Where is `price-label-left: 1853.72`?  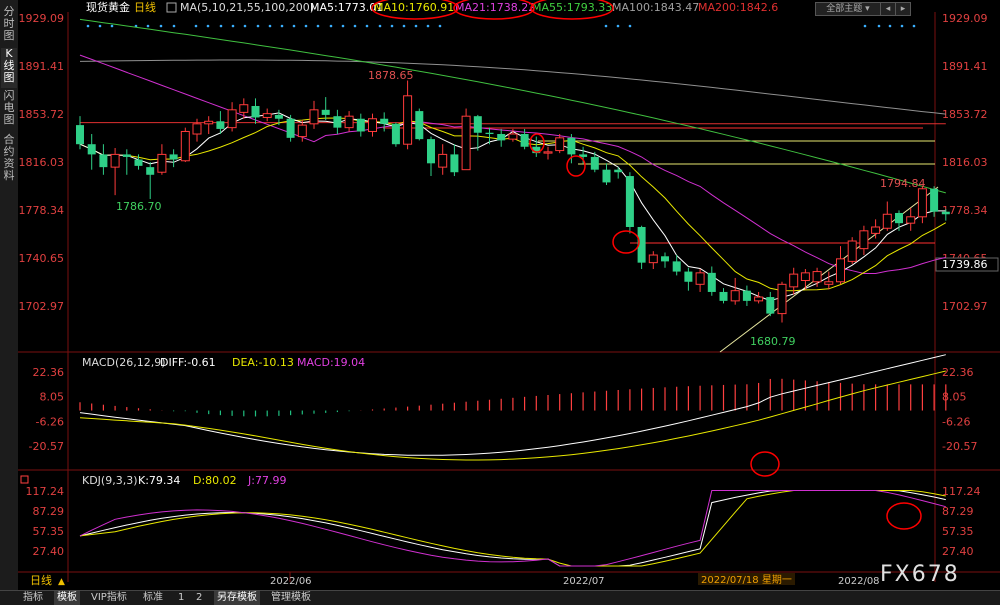 price-label-left: 1853.72 is located at coordinates (42, 114).